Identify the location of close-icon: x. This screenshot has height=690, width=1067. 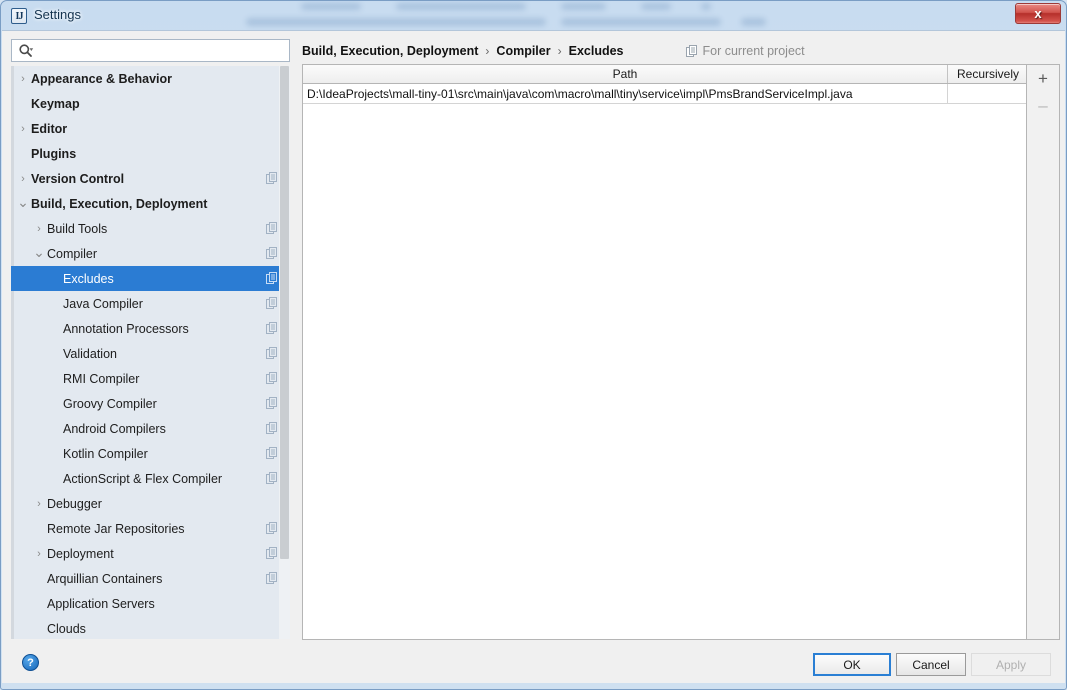
(1038, 13).